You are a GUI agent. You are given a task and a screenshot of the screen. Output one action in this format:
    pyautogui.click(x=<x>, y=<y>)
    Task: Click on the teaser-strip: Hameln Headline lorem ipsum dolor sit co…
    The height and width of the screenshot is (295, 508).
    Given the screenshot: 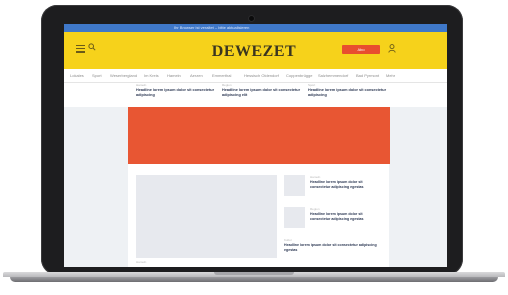 What is the action you would take?
    pyautogui.click(x=255, y=95)
    